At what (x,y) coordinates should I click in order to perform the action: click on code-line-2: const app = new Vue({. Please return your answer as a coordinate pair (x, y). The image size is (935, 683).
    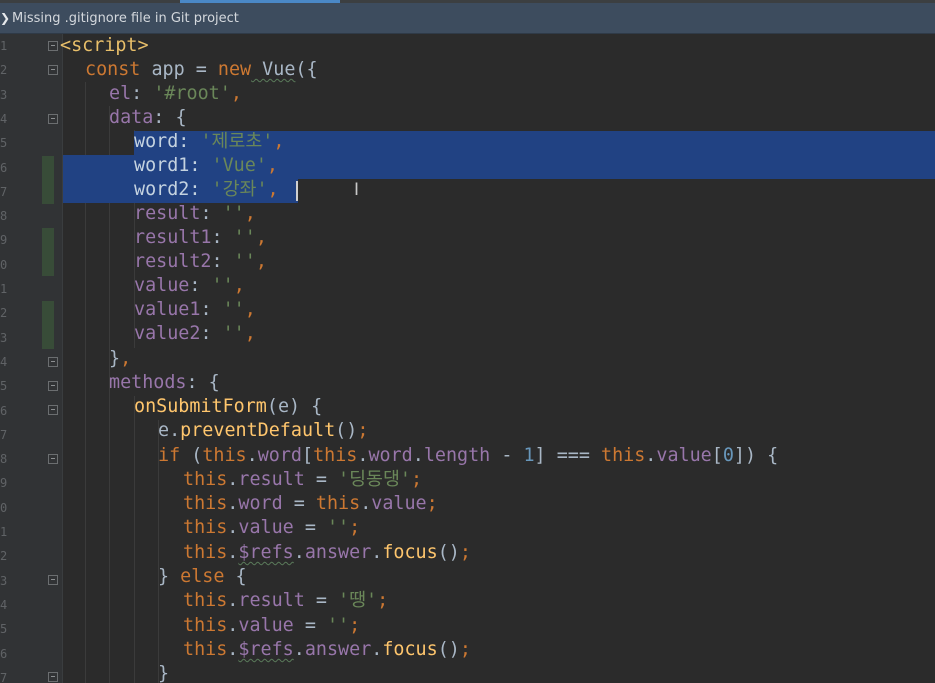
    Looking at the image, I should click on (510, 70).